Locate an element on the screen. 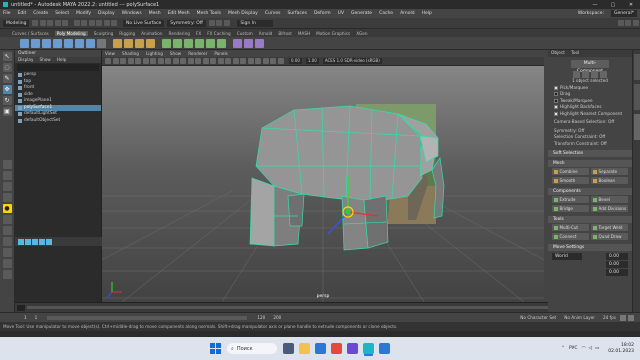 The image size is (640, 360). range-start-inner-field: 1 is located at coordinates (36, 317).